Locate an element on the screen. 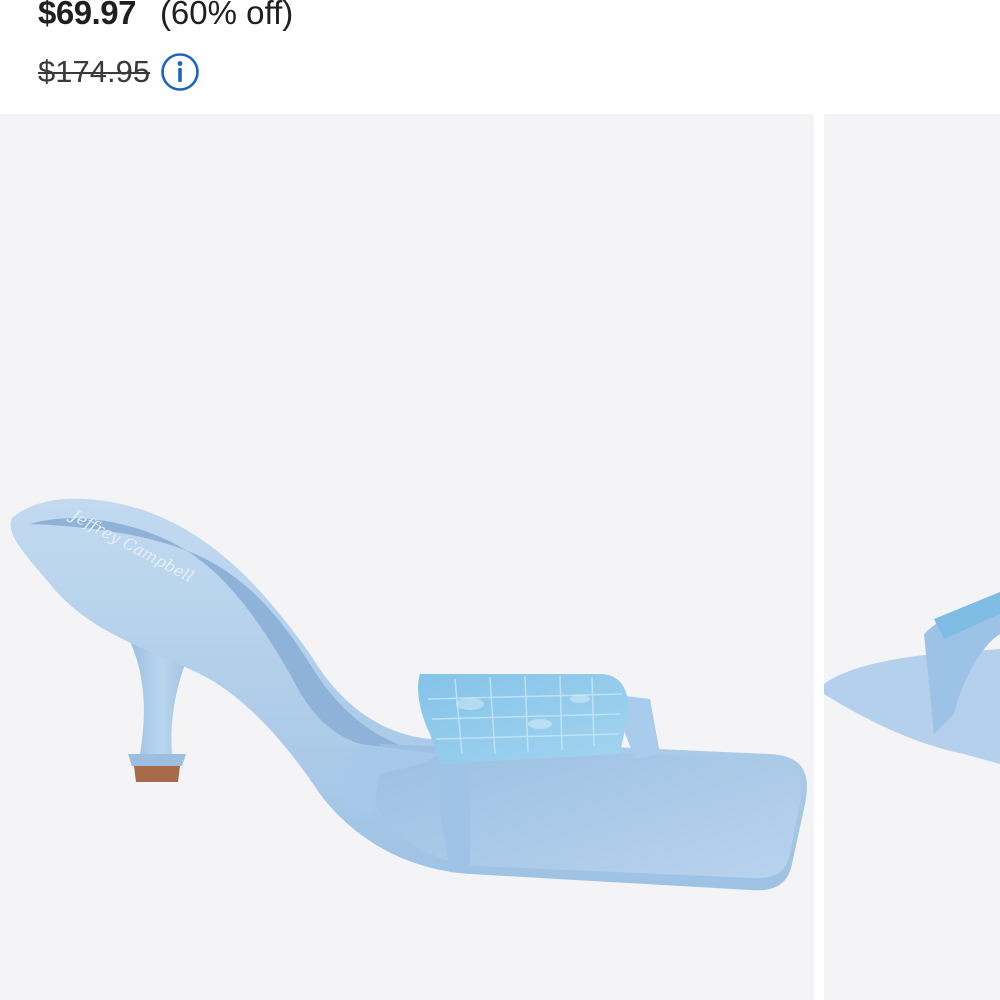  original-price-row: $174.95 is located at coordinates (119, 72).